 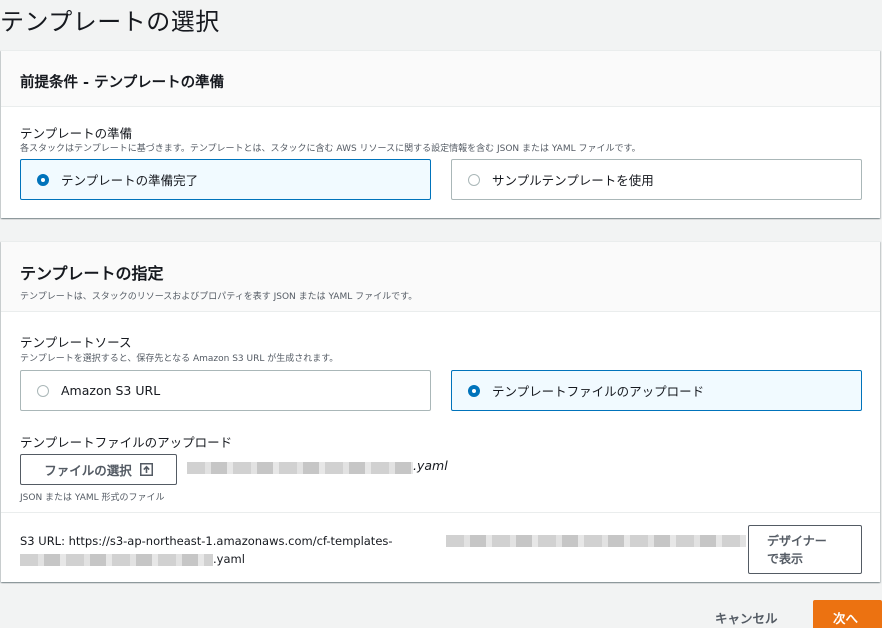 I want to click on upload-icon, so click(x=146, y=469).